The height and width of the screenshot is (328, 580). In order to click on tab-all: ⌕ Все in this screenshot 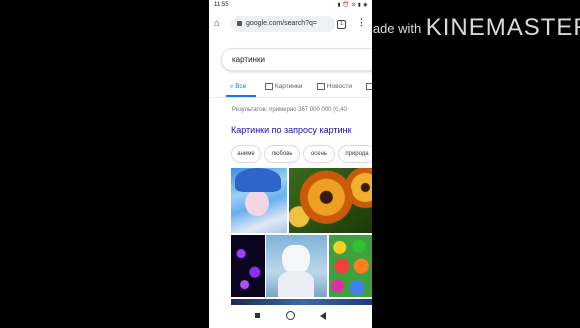, I will do `click(238, 87)`.